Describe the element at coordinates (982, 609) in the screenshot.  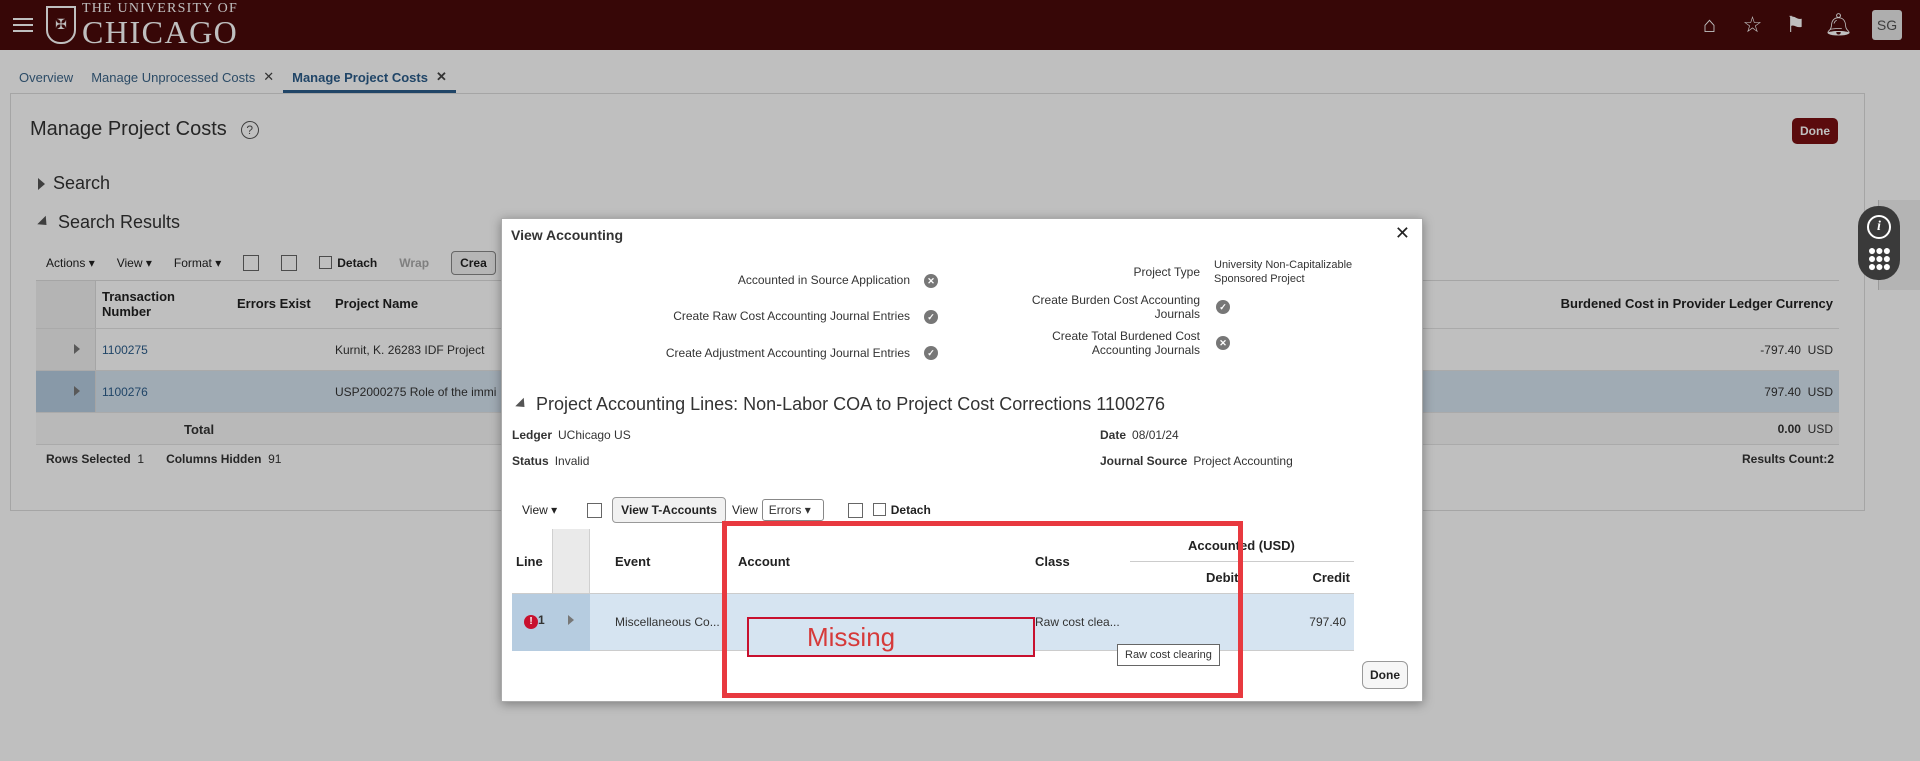
I see `highlight-annotation` at that location.